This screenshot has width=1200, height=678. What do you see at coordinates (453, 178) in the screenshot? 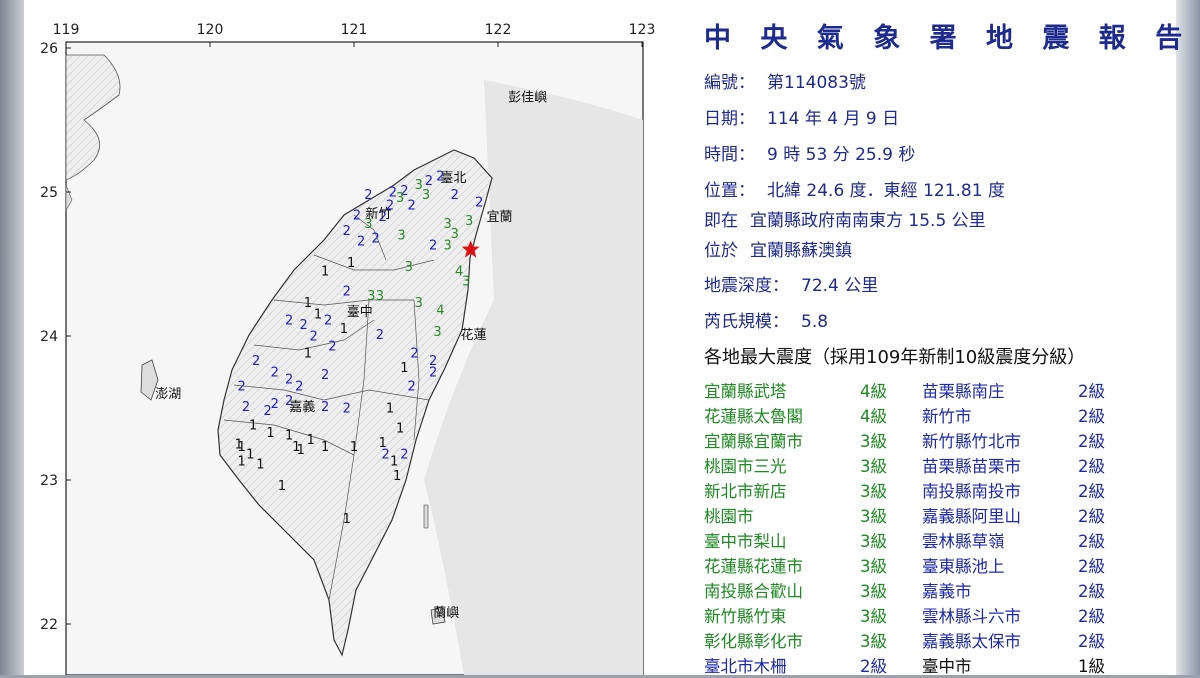
I see `place-label: 臺北` at bounding box center [453, 178].